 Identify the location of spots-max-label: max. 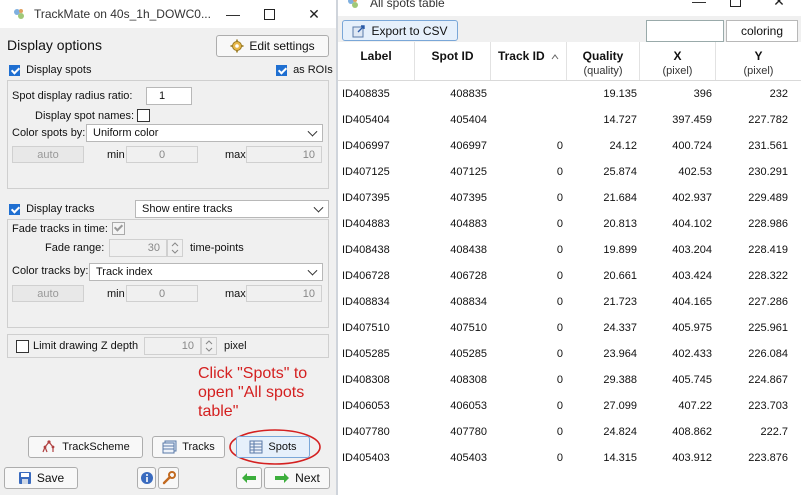
(235, 155).